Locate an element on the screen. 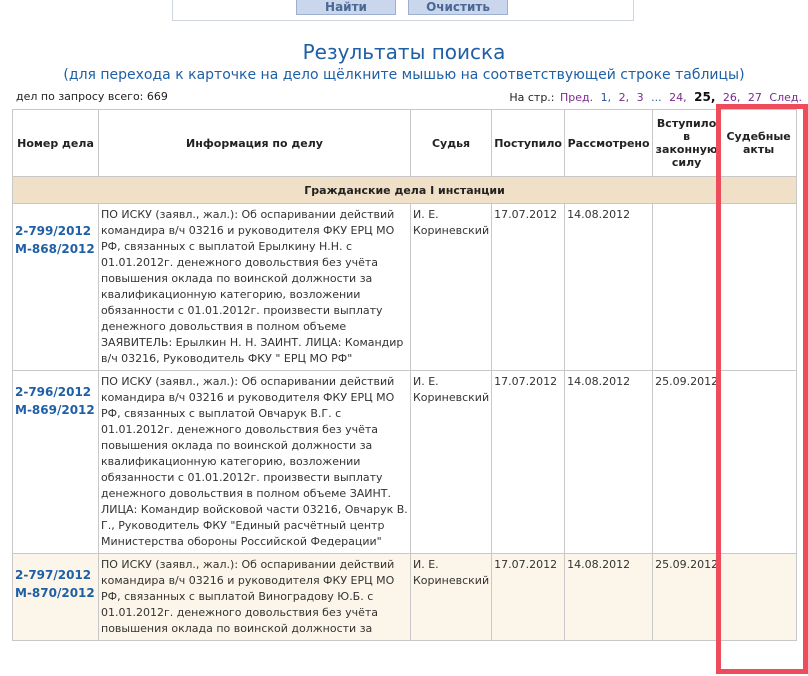  find-button: Найти is located at coordinates (346, 7).